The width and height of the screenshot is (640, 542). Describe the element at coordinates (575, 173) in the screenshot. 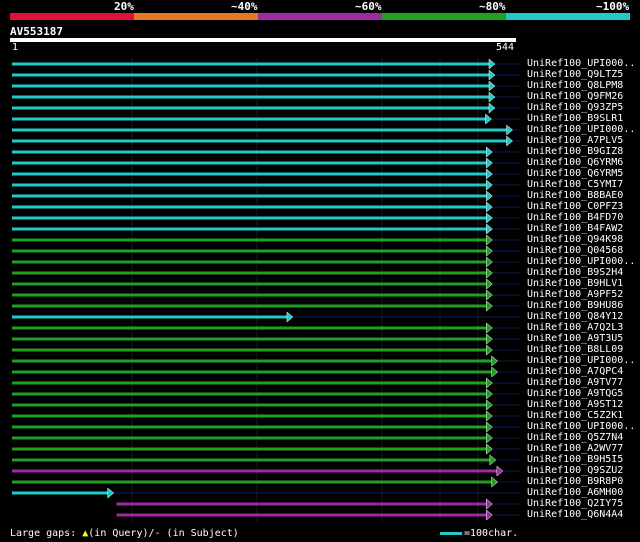

I see `hit-name: UniRef100_Q6YRM5` at that location.